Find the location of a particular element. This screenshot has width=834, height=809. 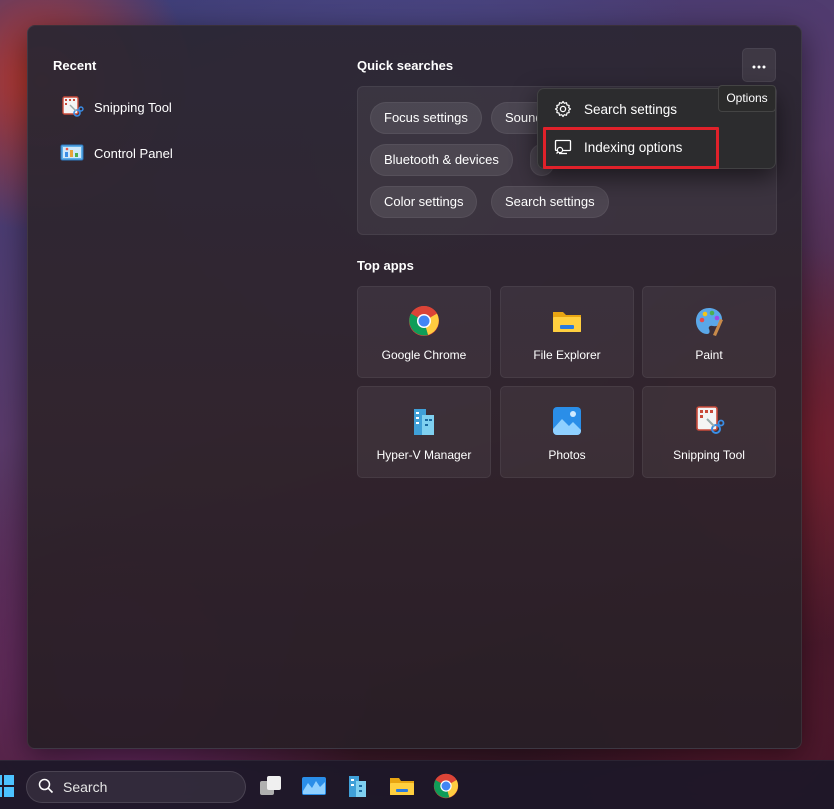

menu-item-indexing-options: Indexing options is located at coordinates (657, 147).